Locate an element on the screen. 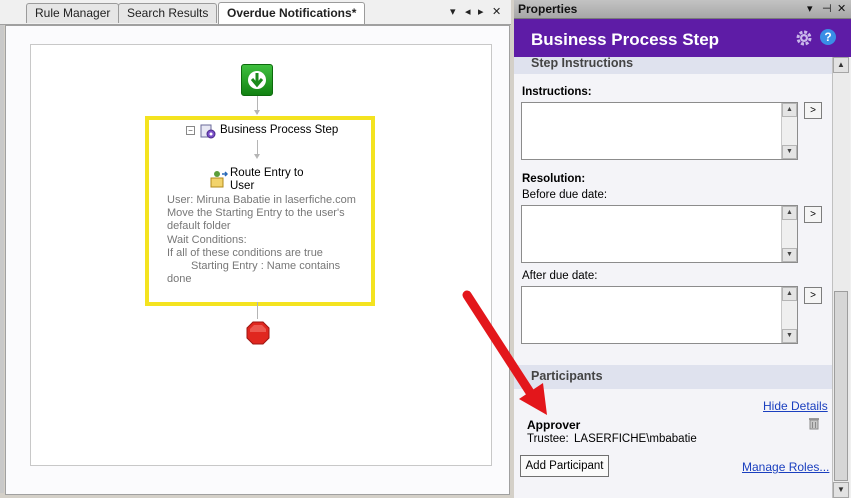  instructions-expand-button: > is located at coordinates (813, 110).